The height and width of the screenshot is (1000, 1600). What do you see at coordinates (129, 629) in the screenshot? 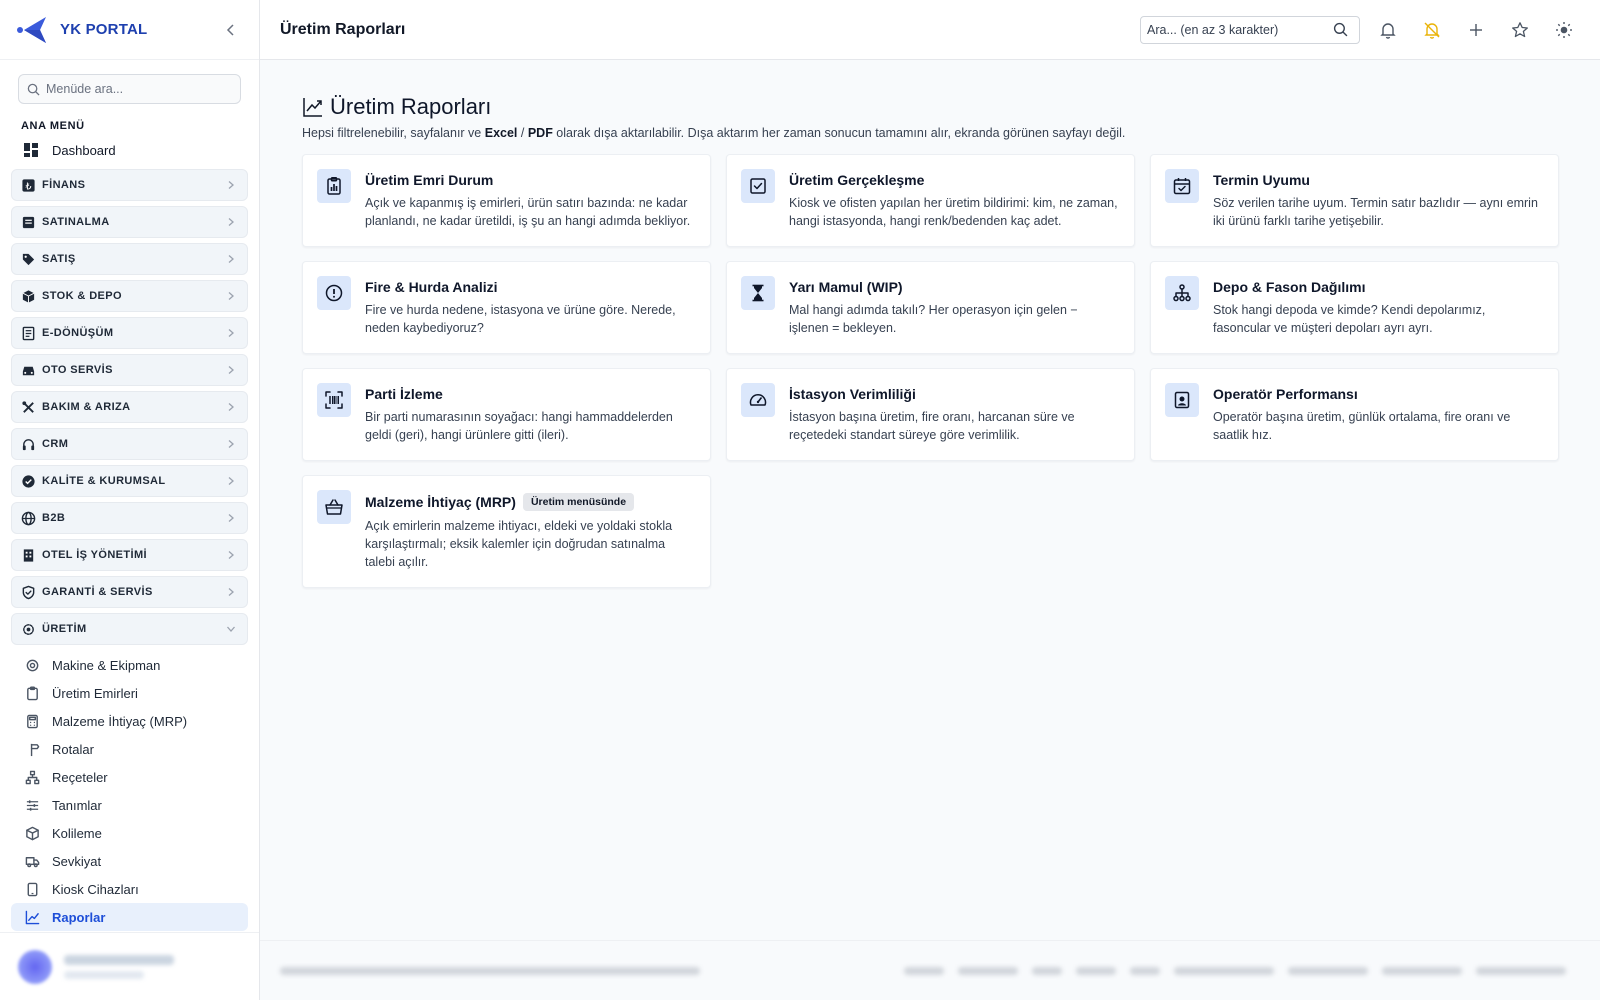
I see `sidebar-group-12: ÜRETİM` at bounding box center [129, 629].